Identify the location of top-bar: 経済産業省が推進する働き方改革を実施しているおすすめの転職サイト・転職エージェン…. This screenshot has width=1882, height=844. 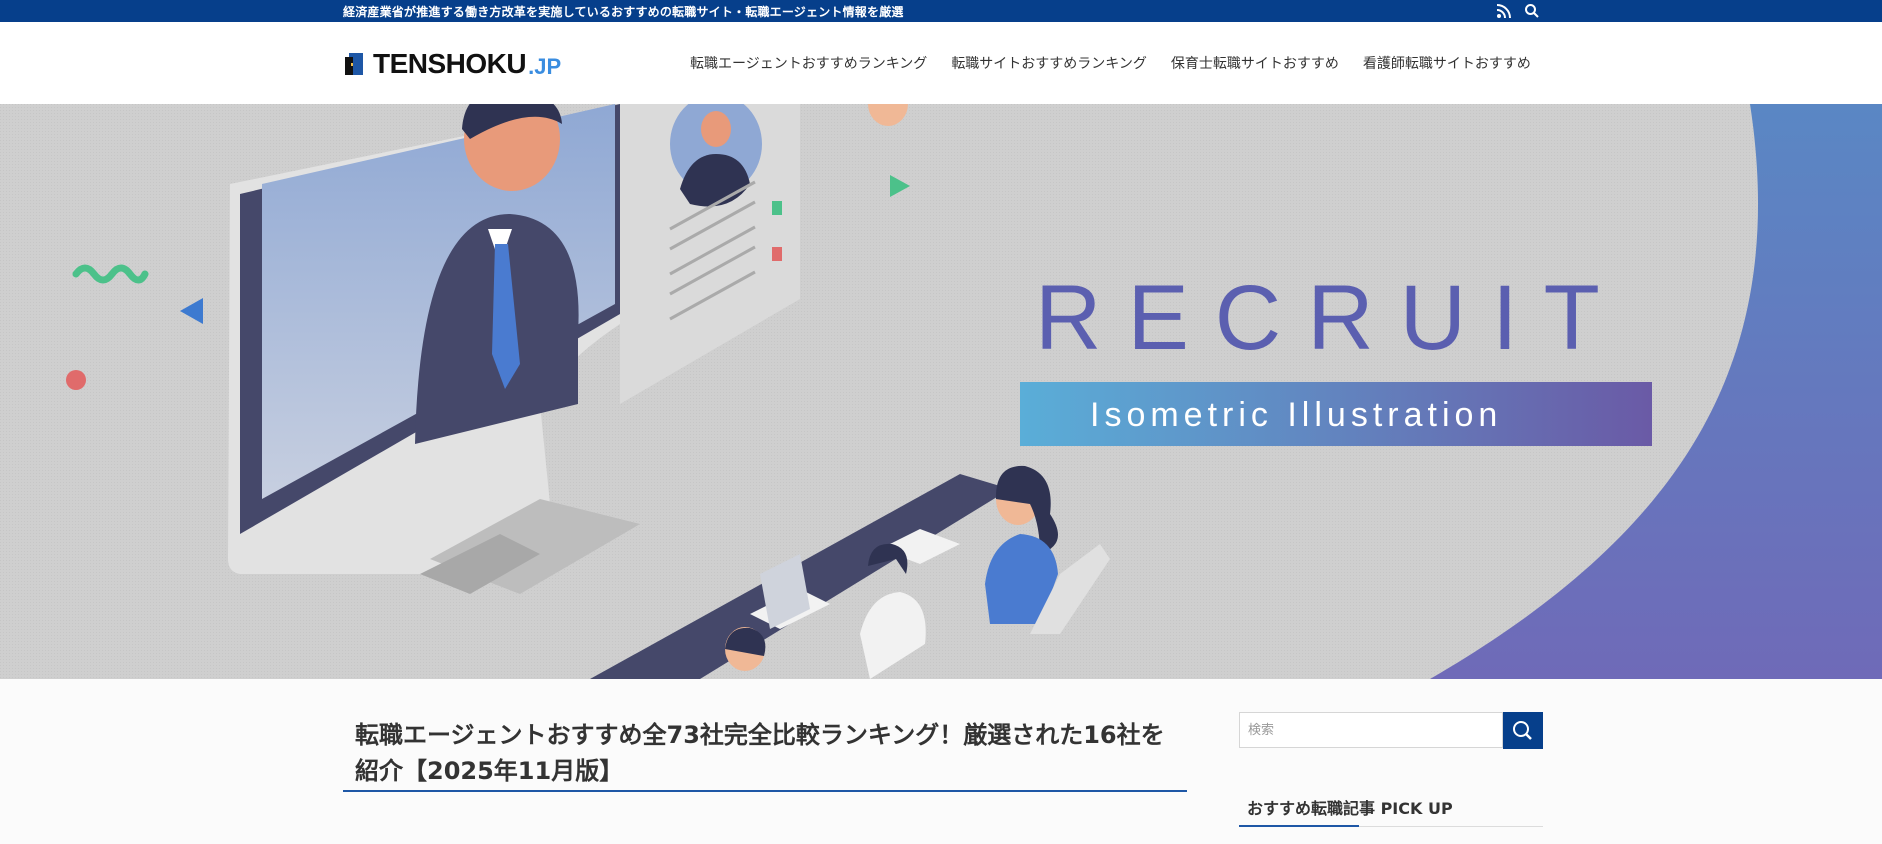
(941, 11).